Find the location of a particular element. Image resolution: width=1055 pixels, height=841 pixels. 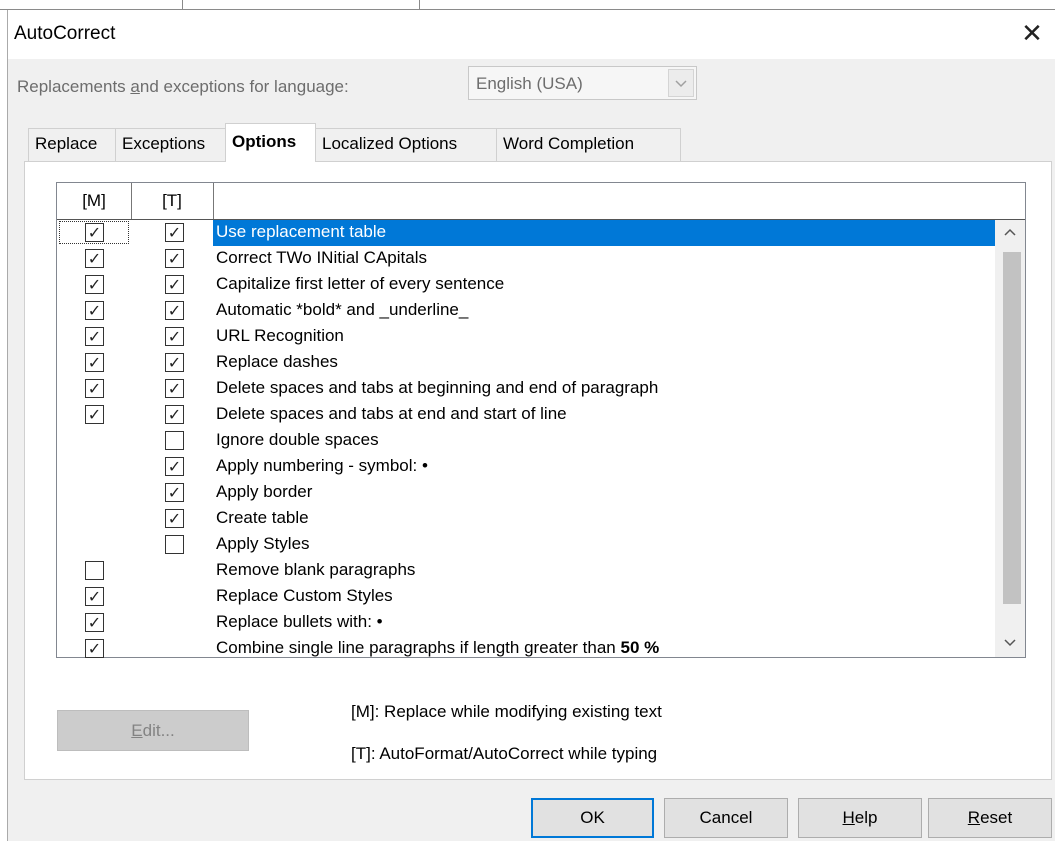

option-label: Replace Custom Styles is located at coordinates (304, 595).